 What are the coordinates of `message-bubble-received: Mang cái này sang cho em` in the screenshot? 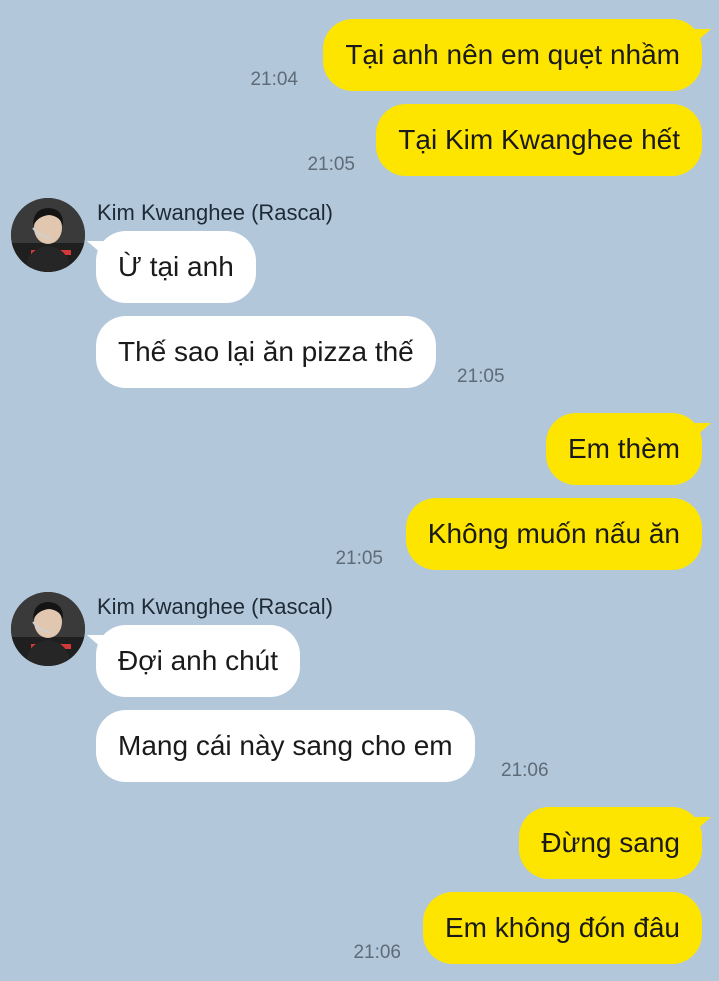 It's located at (285, 746).